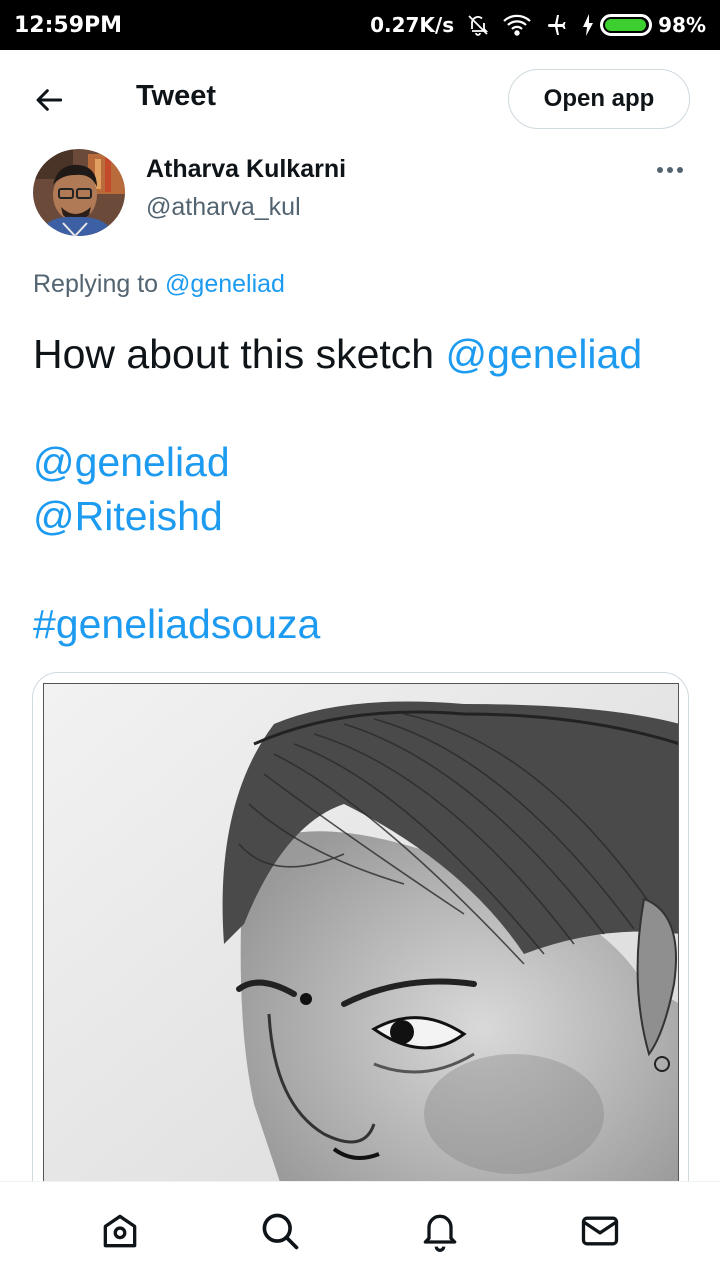  Describe the element at coordinates (360, 25) in the screenshot. I see `status-bar: 12:59PM 0.27K/s 98%` at that location.